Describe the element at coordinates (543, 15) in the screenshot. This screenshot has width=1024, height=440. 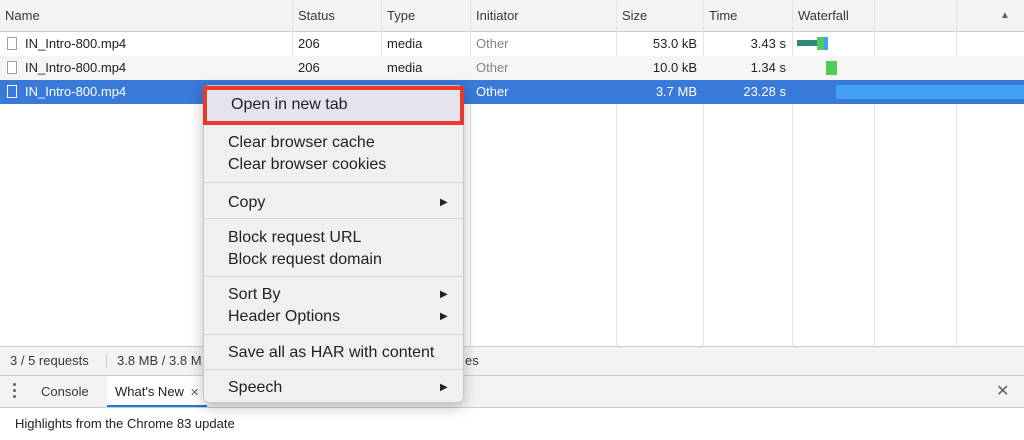
I see `column-header-initiator: Initiator` at that location.